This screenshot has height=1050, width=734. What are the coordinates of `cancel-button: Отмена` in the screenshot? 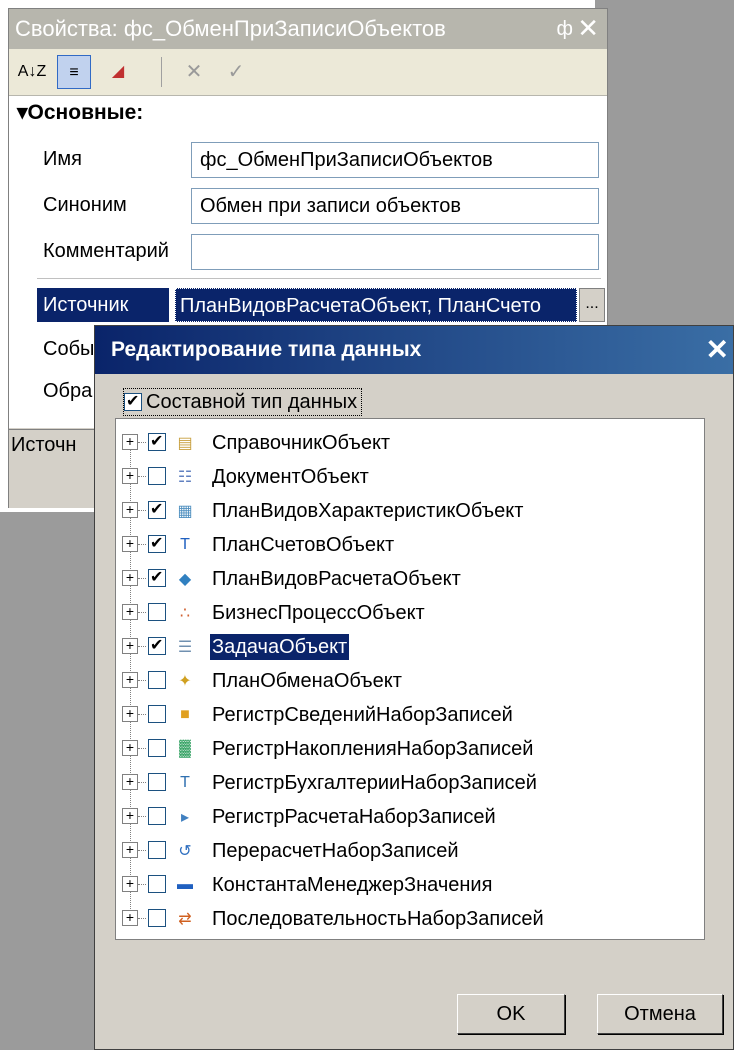 It's located at (660, 1014).